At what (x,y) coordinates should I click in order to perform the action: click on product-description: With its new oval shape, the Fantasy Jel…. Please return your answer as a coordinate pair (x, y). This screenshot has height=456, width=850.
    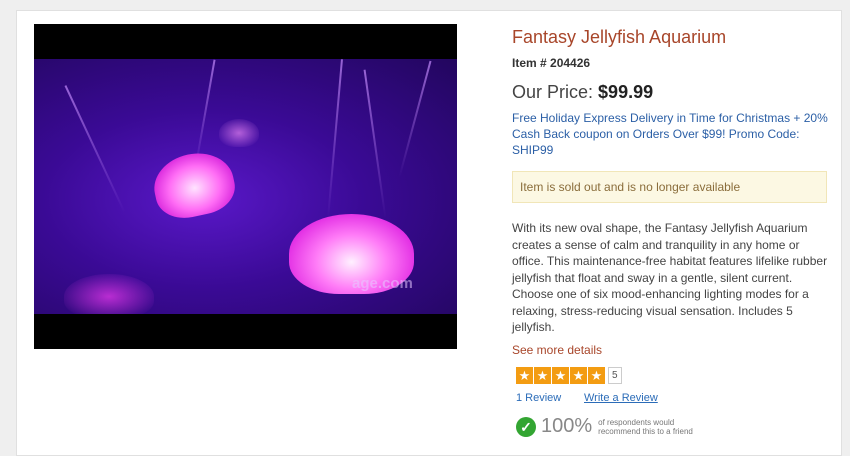
    Looking at the image, I should click on (670, 277).